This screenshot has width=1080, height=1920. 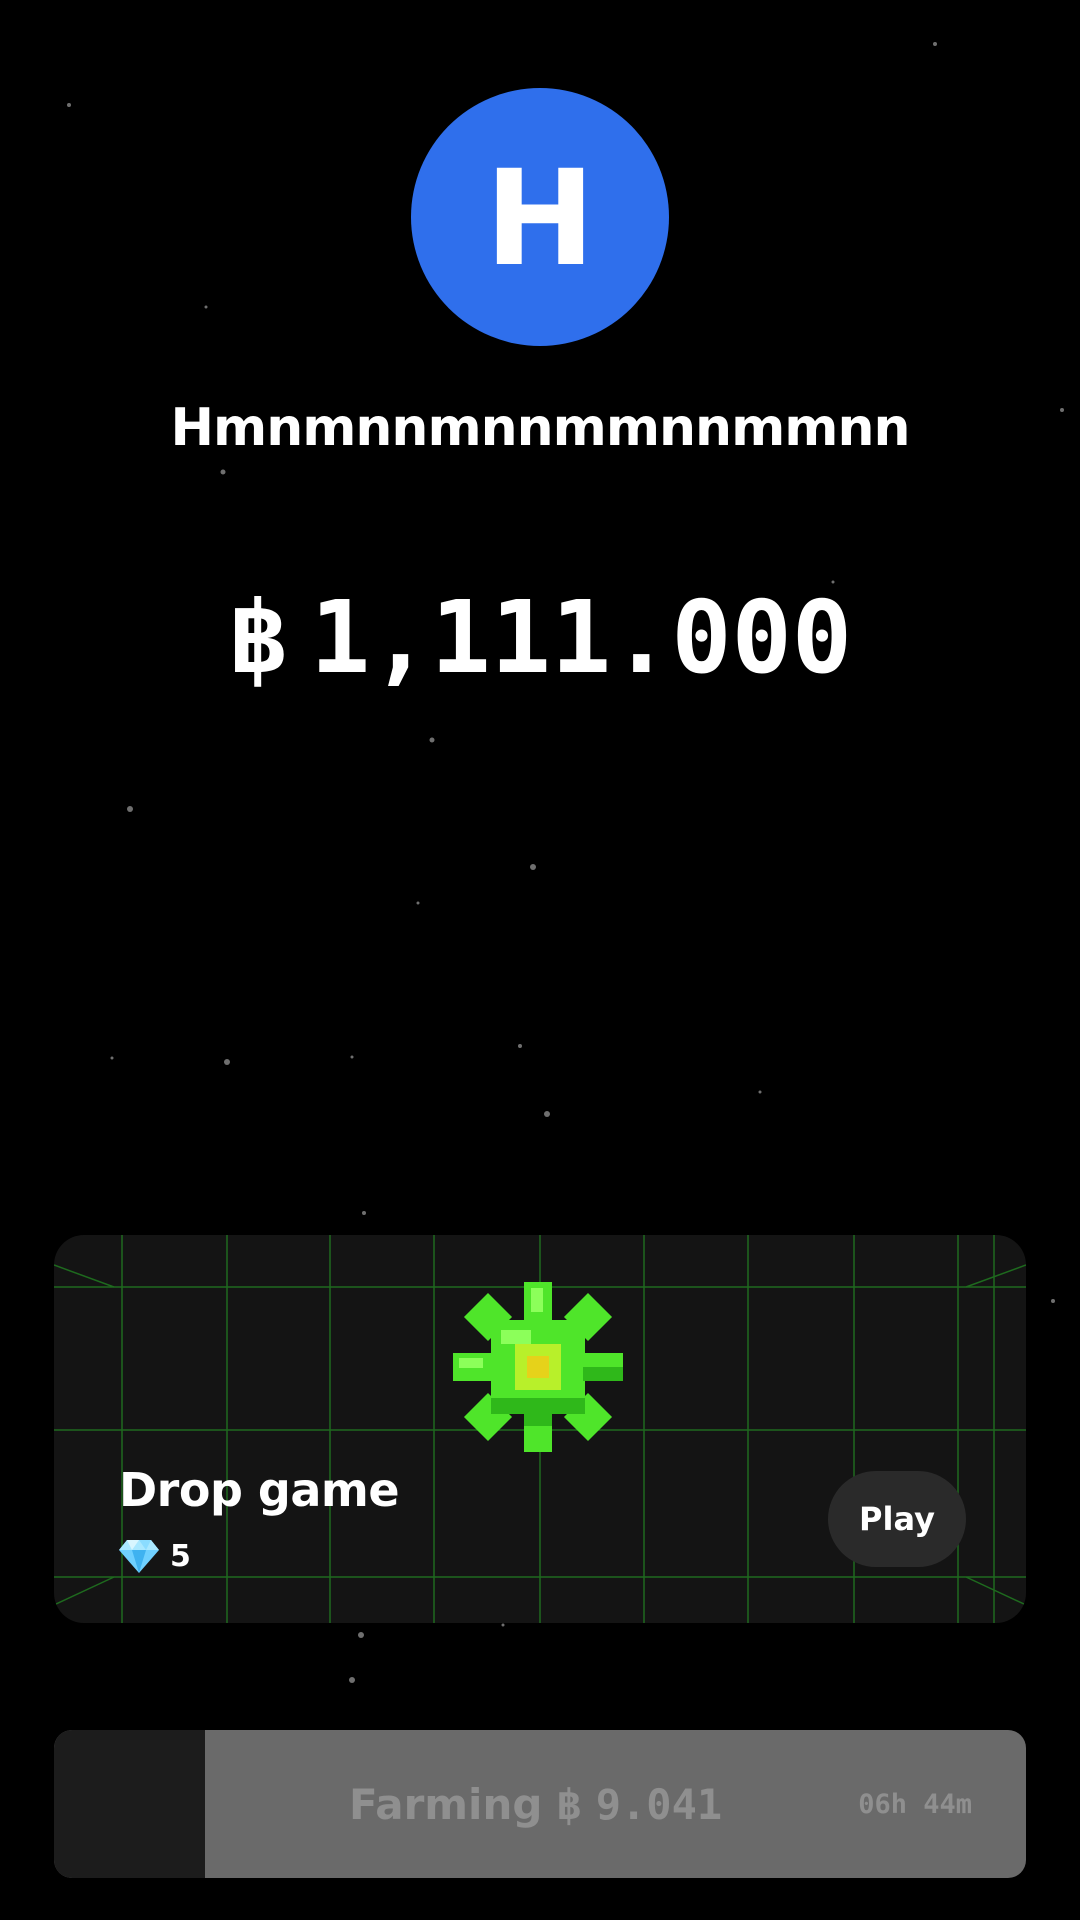 I want to click on farming-button: Farming ฿ 9.041 06h 44m, so click(x=540, y=1804).